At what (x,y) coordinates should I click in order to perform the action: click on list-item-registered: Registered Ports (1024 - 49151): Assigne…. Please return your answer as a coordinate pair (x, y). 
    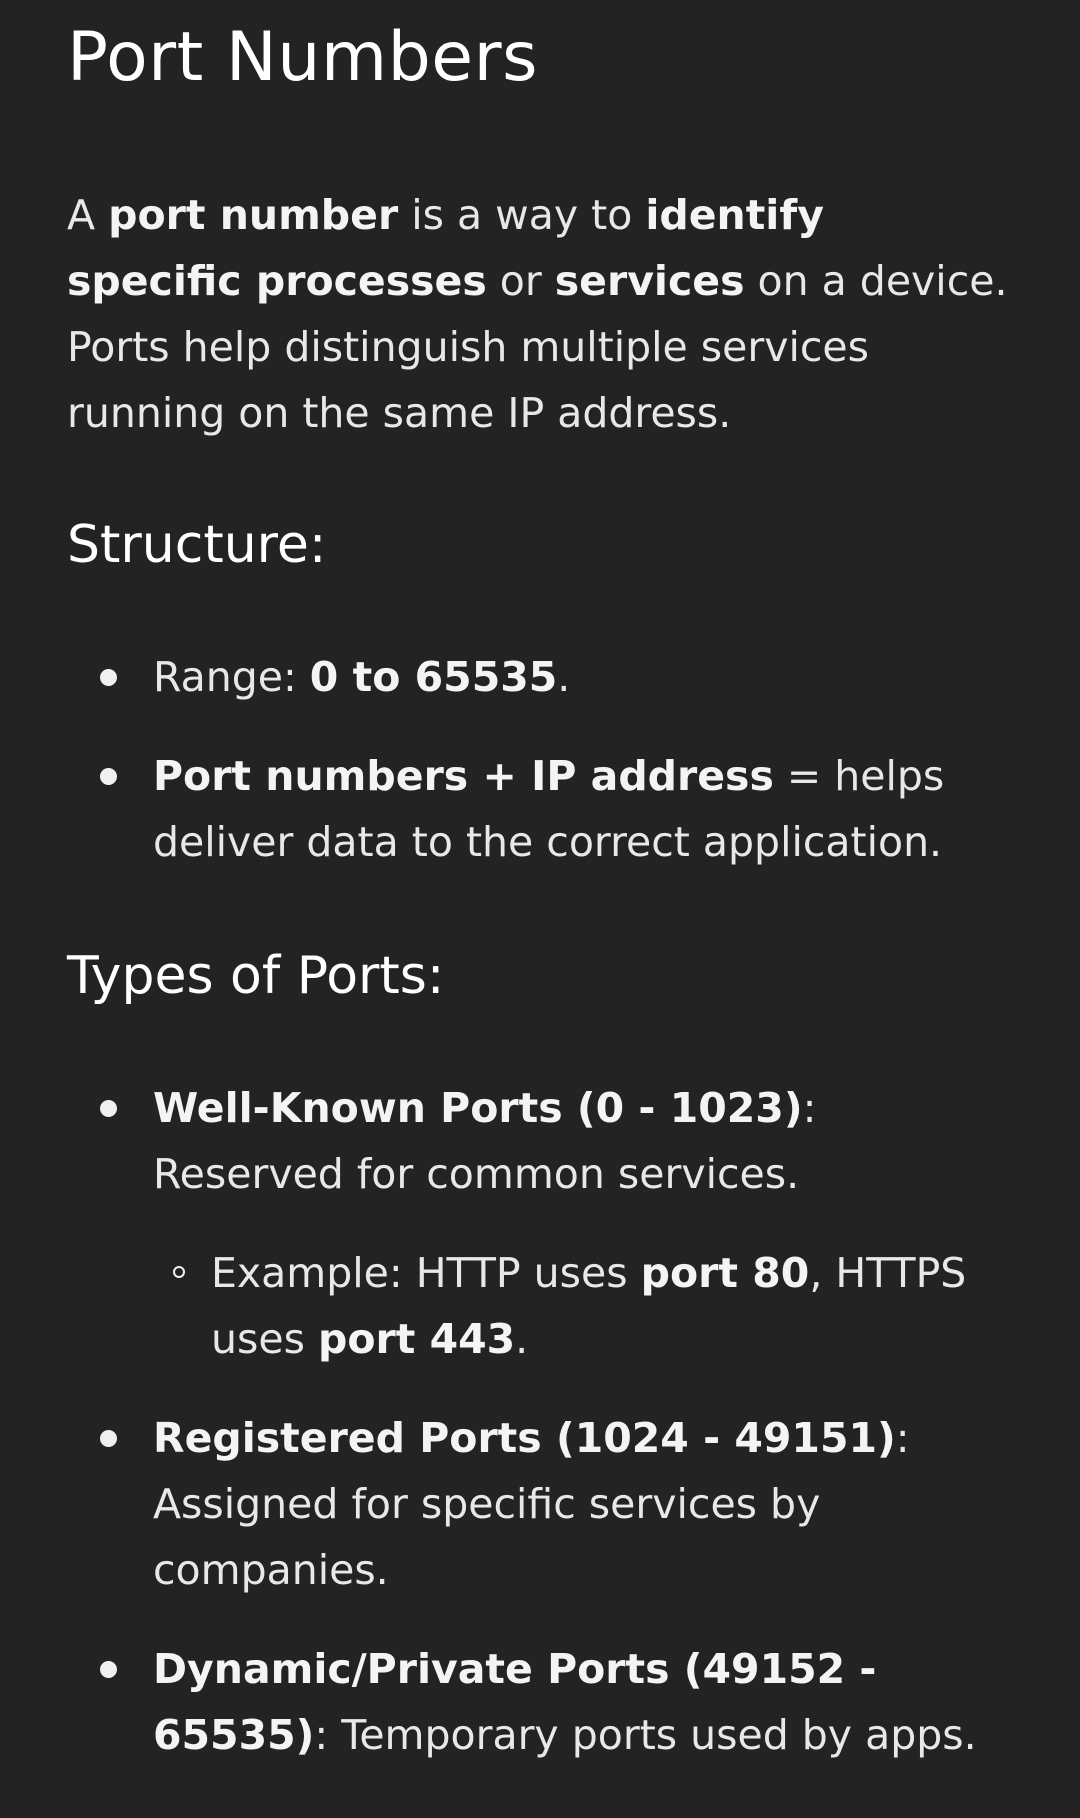
    Looking at the image, I should click on (539, 1504).